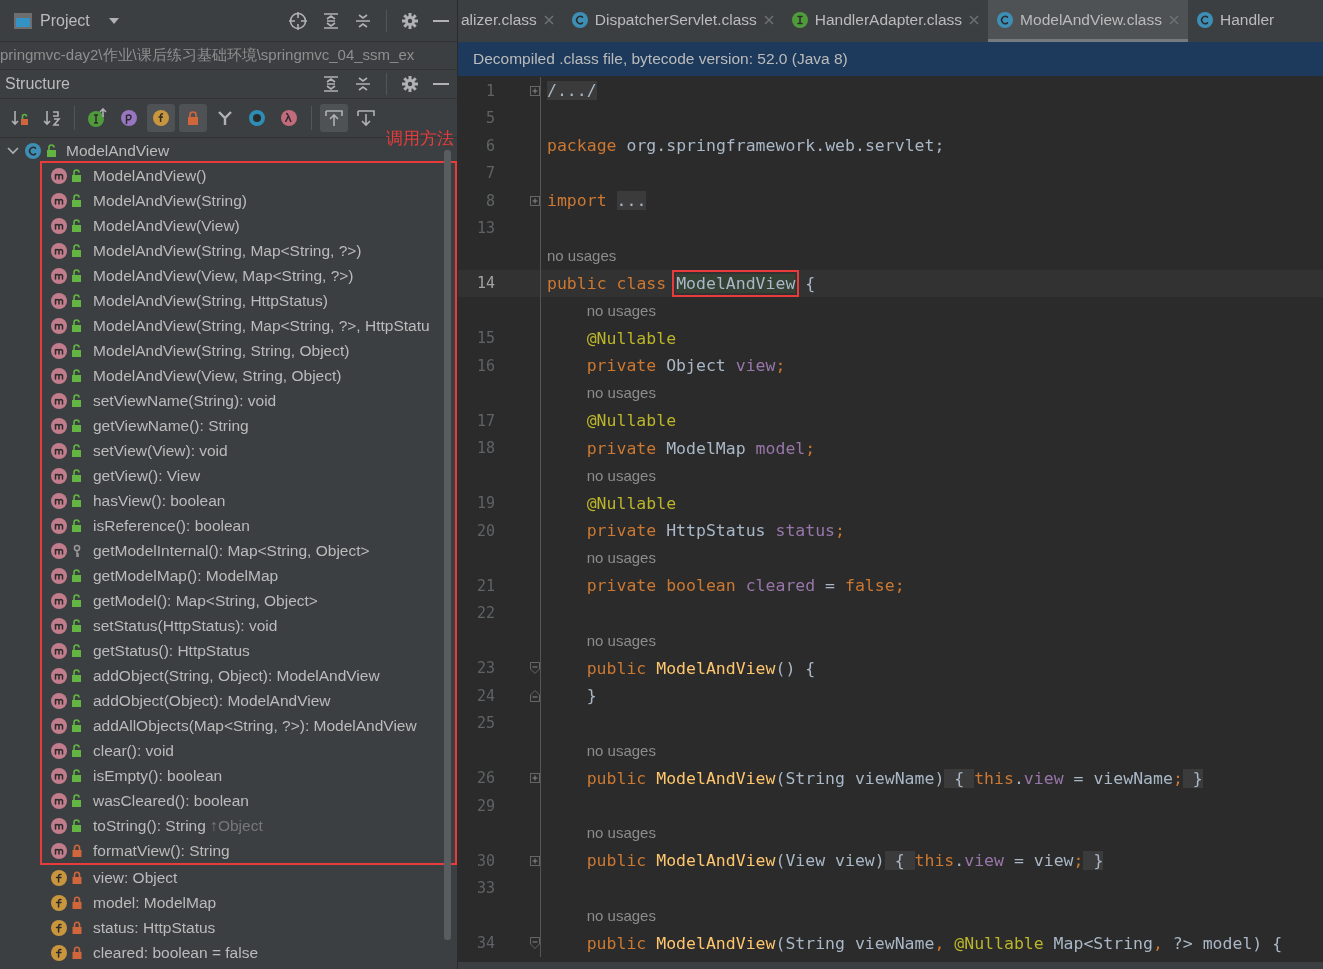  Describe the element at coordinates (176, 952) in the screenshot. I see `structure-item: cleared: boolean = false` at that location.